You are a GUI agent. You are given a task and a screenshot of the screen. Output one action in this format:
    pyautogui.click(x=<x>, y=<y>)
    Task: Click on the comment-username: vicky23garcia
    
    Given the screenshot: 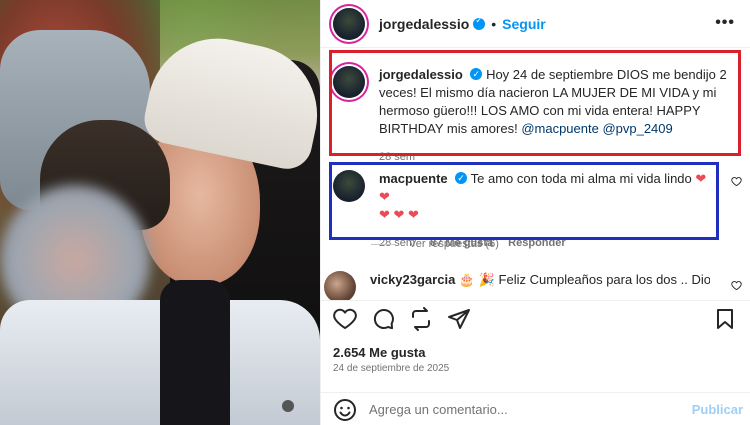 What is the action you would take?
    pyautogui.click(x=412, y=279)
    